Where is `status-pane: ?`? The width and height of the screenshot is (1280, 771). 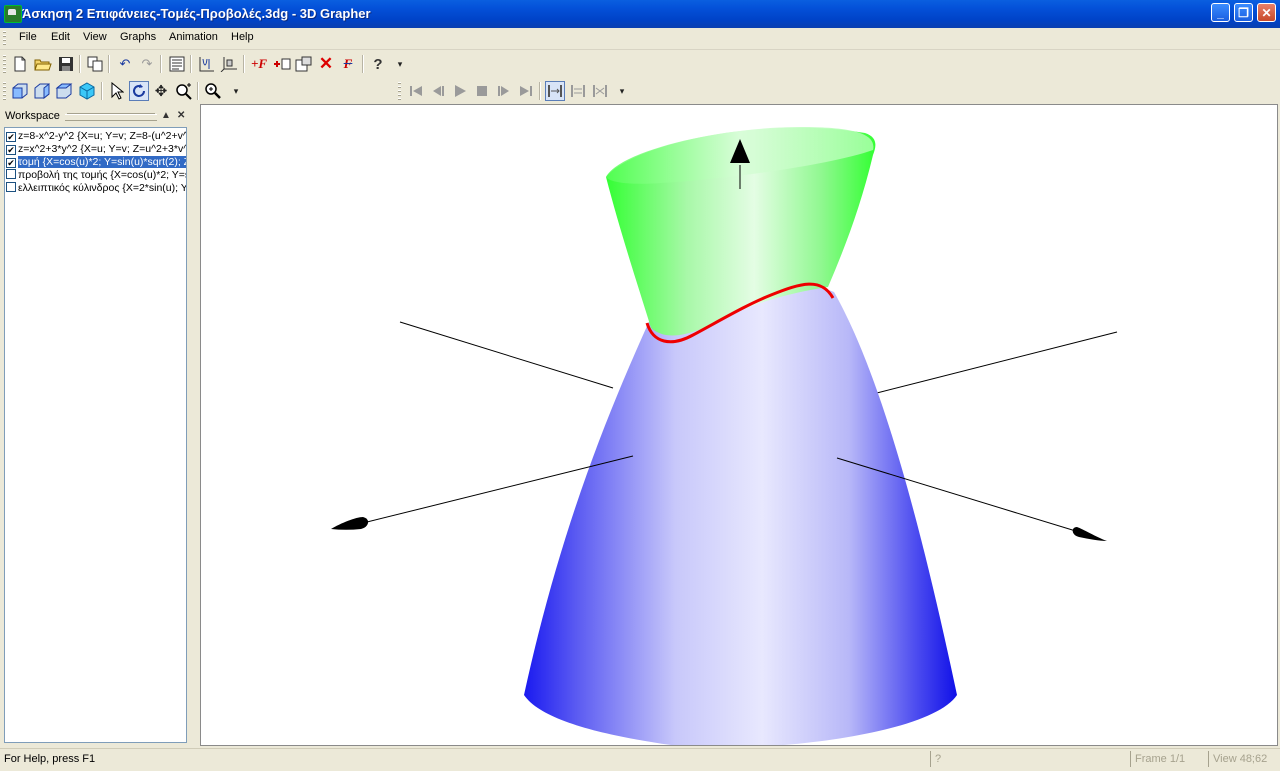
status-pane: ? is located at coordinates (1030, 759).